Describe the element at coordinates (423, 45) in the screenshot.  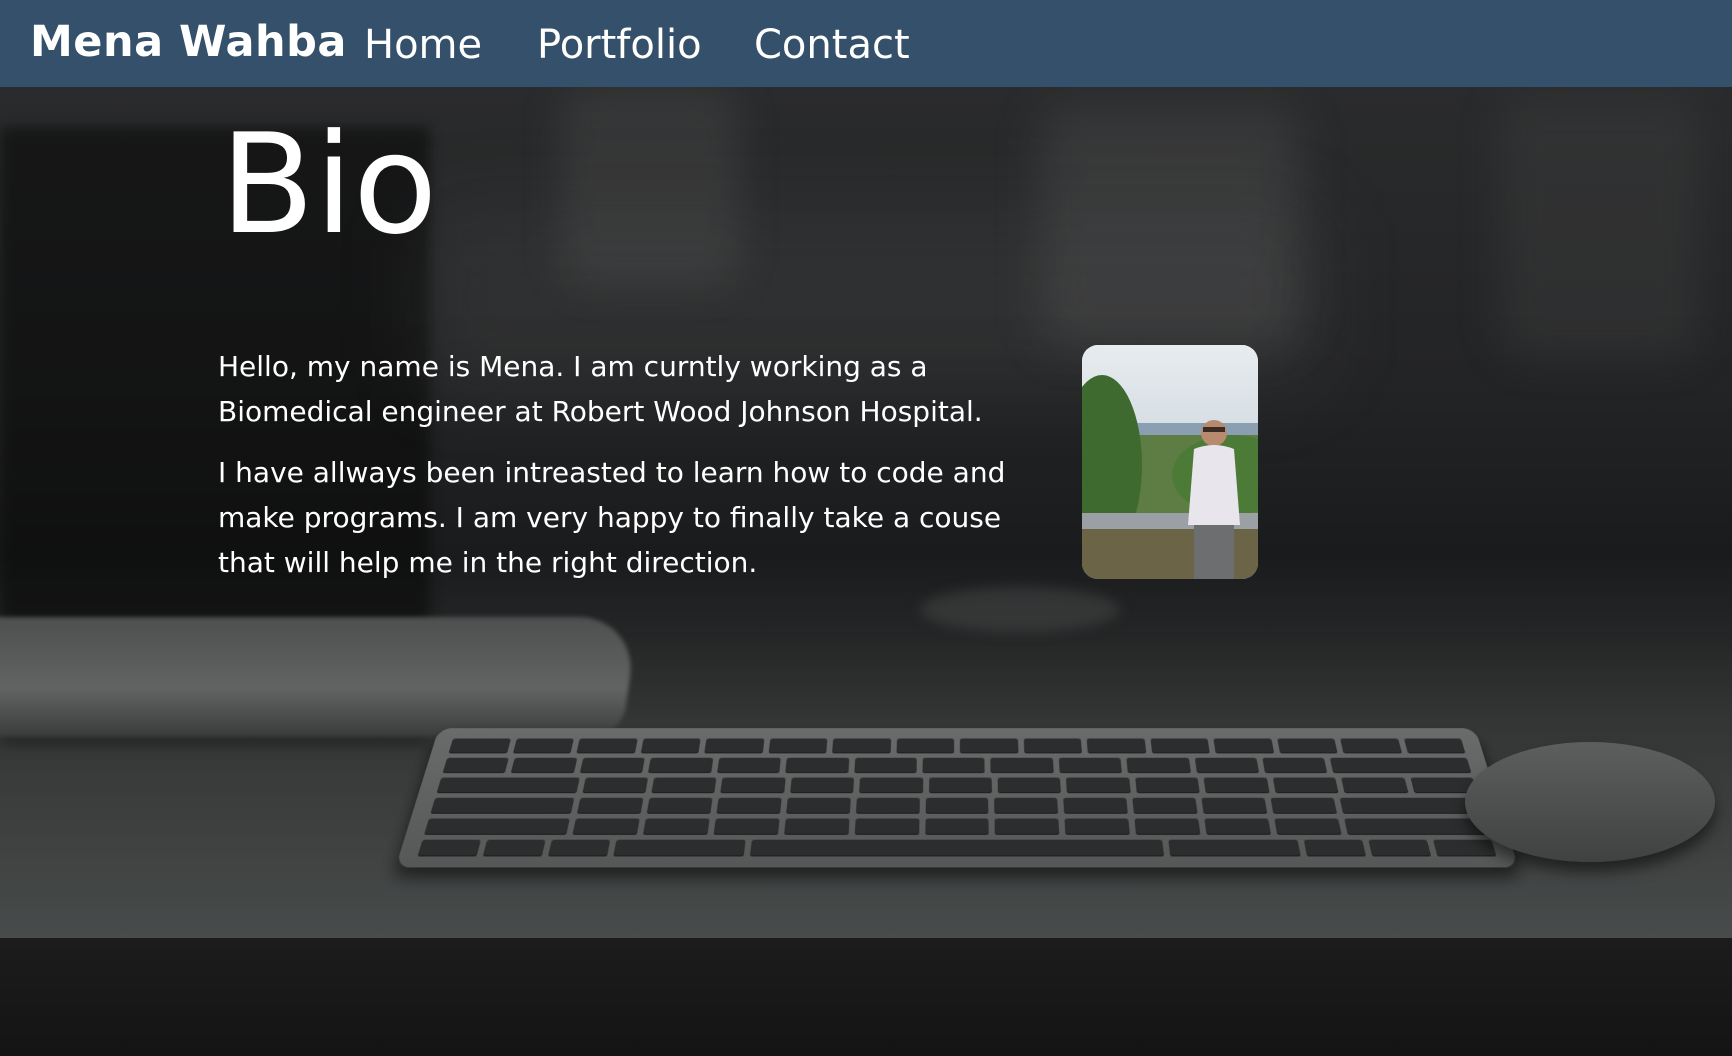
I see `nav-link-home: Home` at that location.